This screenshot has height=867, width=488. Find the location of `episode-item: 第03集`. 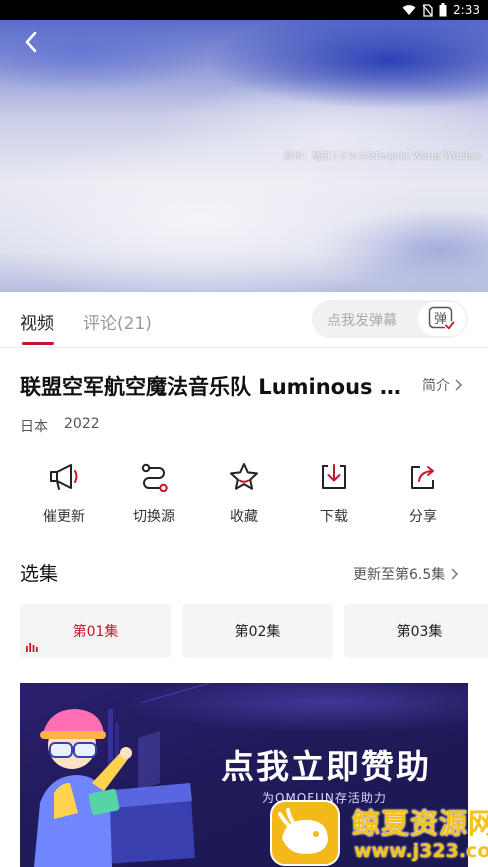

episode-item: 第03集 is located at coordinates (416, 631).